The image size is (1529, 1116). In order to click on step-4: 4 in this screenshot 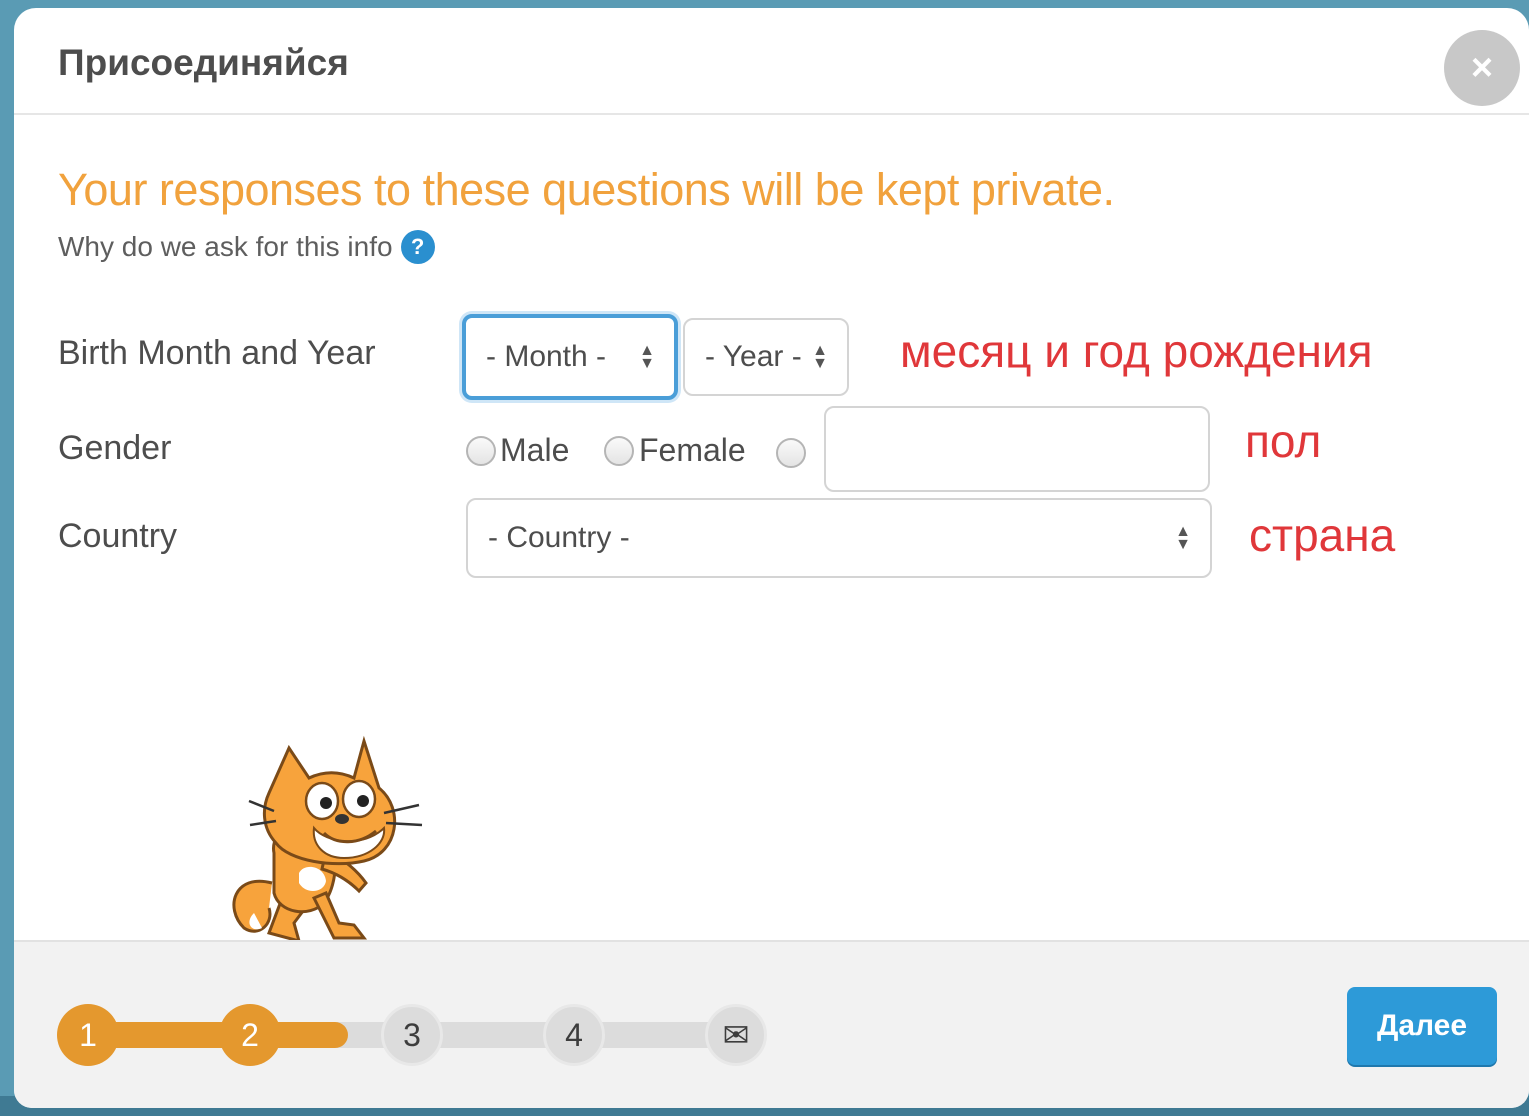, I will do `click(574, 1035)`.